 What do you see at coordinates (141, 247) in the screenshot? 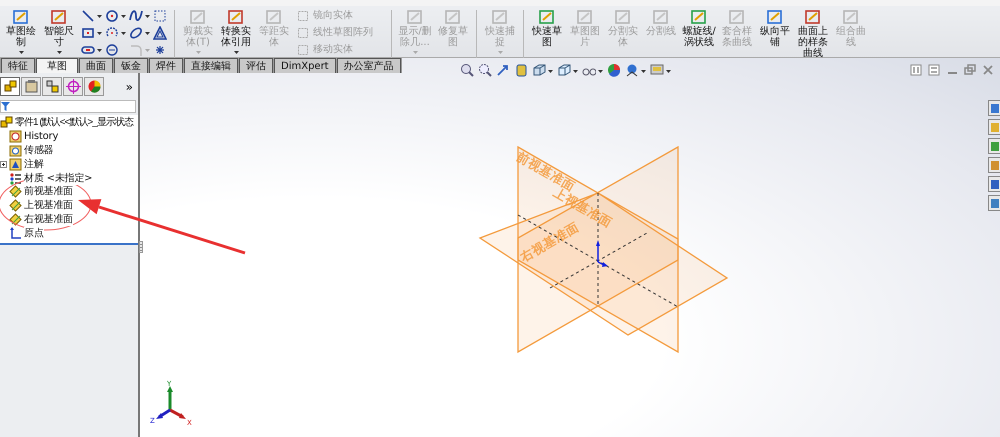
I see `splitter-handle` at bounding box center [141, 247].